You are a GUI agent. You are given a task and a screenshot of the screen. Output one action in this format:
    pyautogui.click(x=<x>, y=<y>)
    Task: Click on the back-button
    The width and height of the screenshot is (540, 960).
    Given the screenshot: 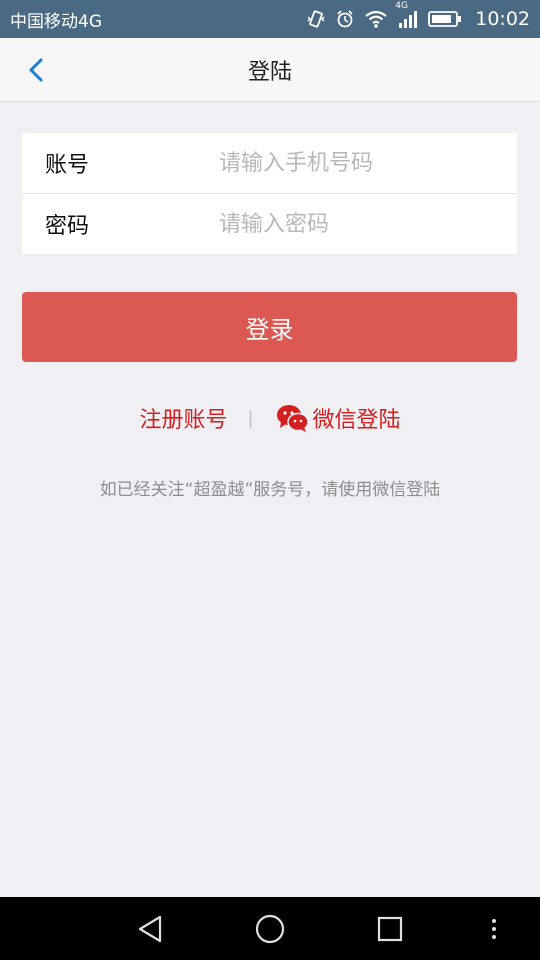 What is the action you would take?
    pyautogui.click(x=36, y=70)
    